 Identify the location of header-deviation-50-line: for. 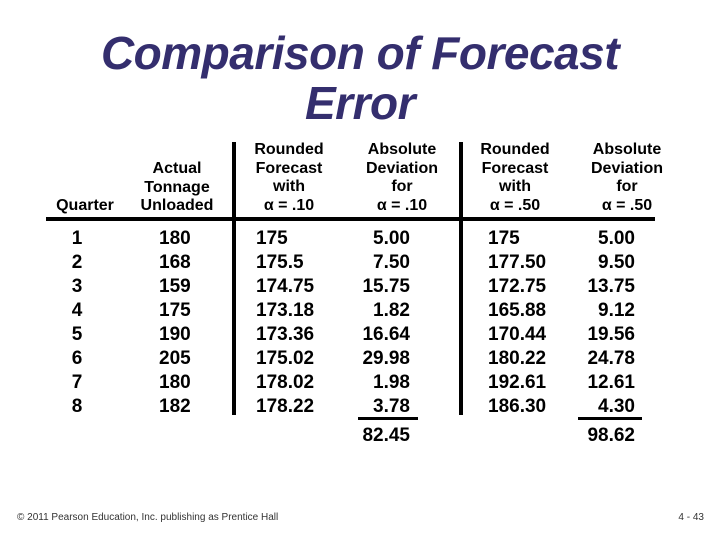
(627, 186).